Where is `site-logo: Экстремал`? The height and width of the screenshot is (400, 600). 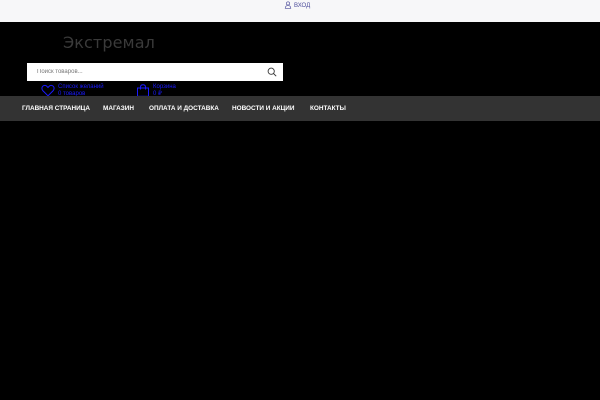 site-logo: Экстремал is located at coordinates (109, 43).